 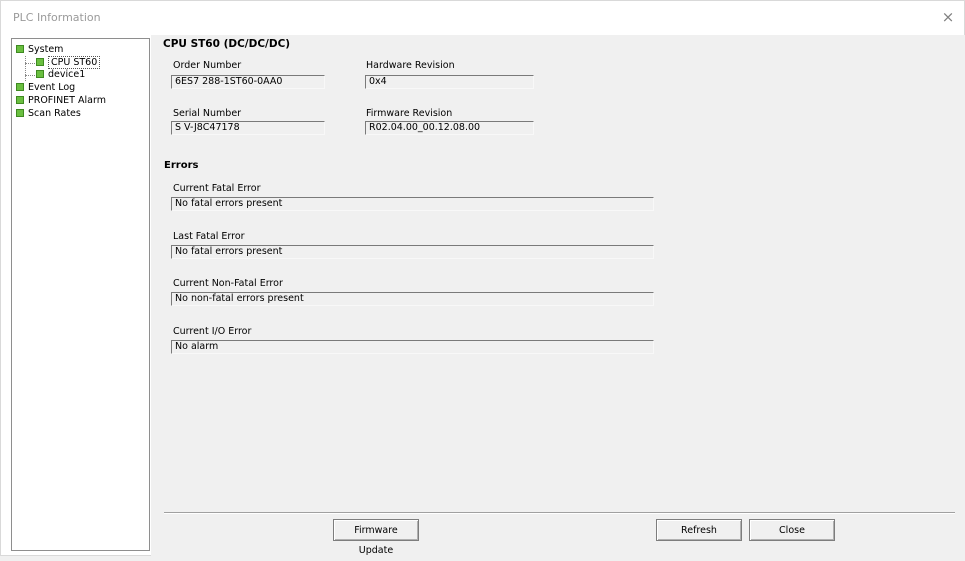 What do you see at coordinates (410, 65) in the screenshot?
I see `hardware-revision-label: Hardware Revision` at bounding box center [410, 65].